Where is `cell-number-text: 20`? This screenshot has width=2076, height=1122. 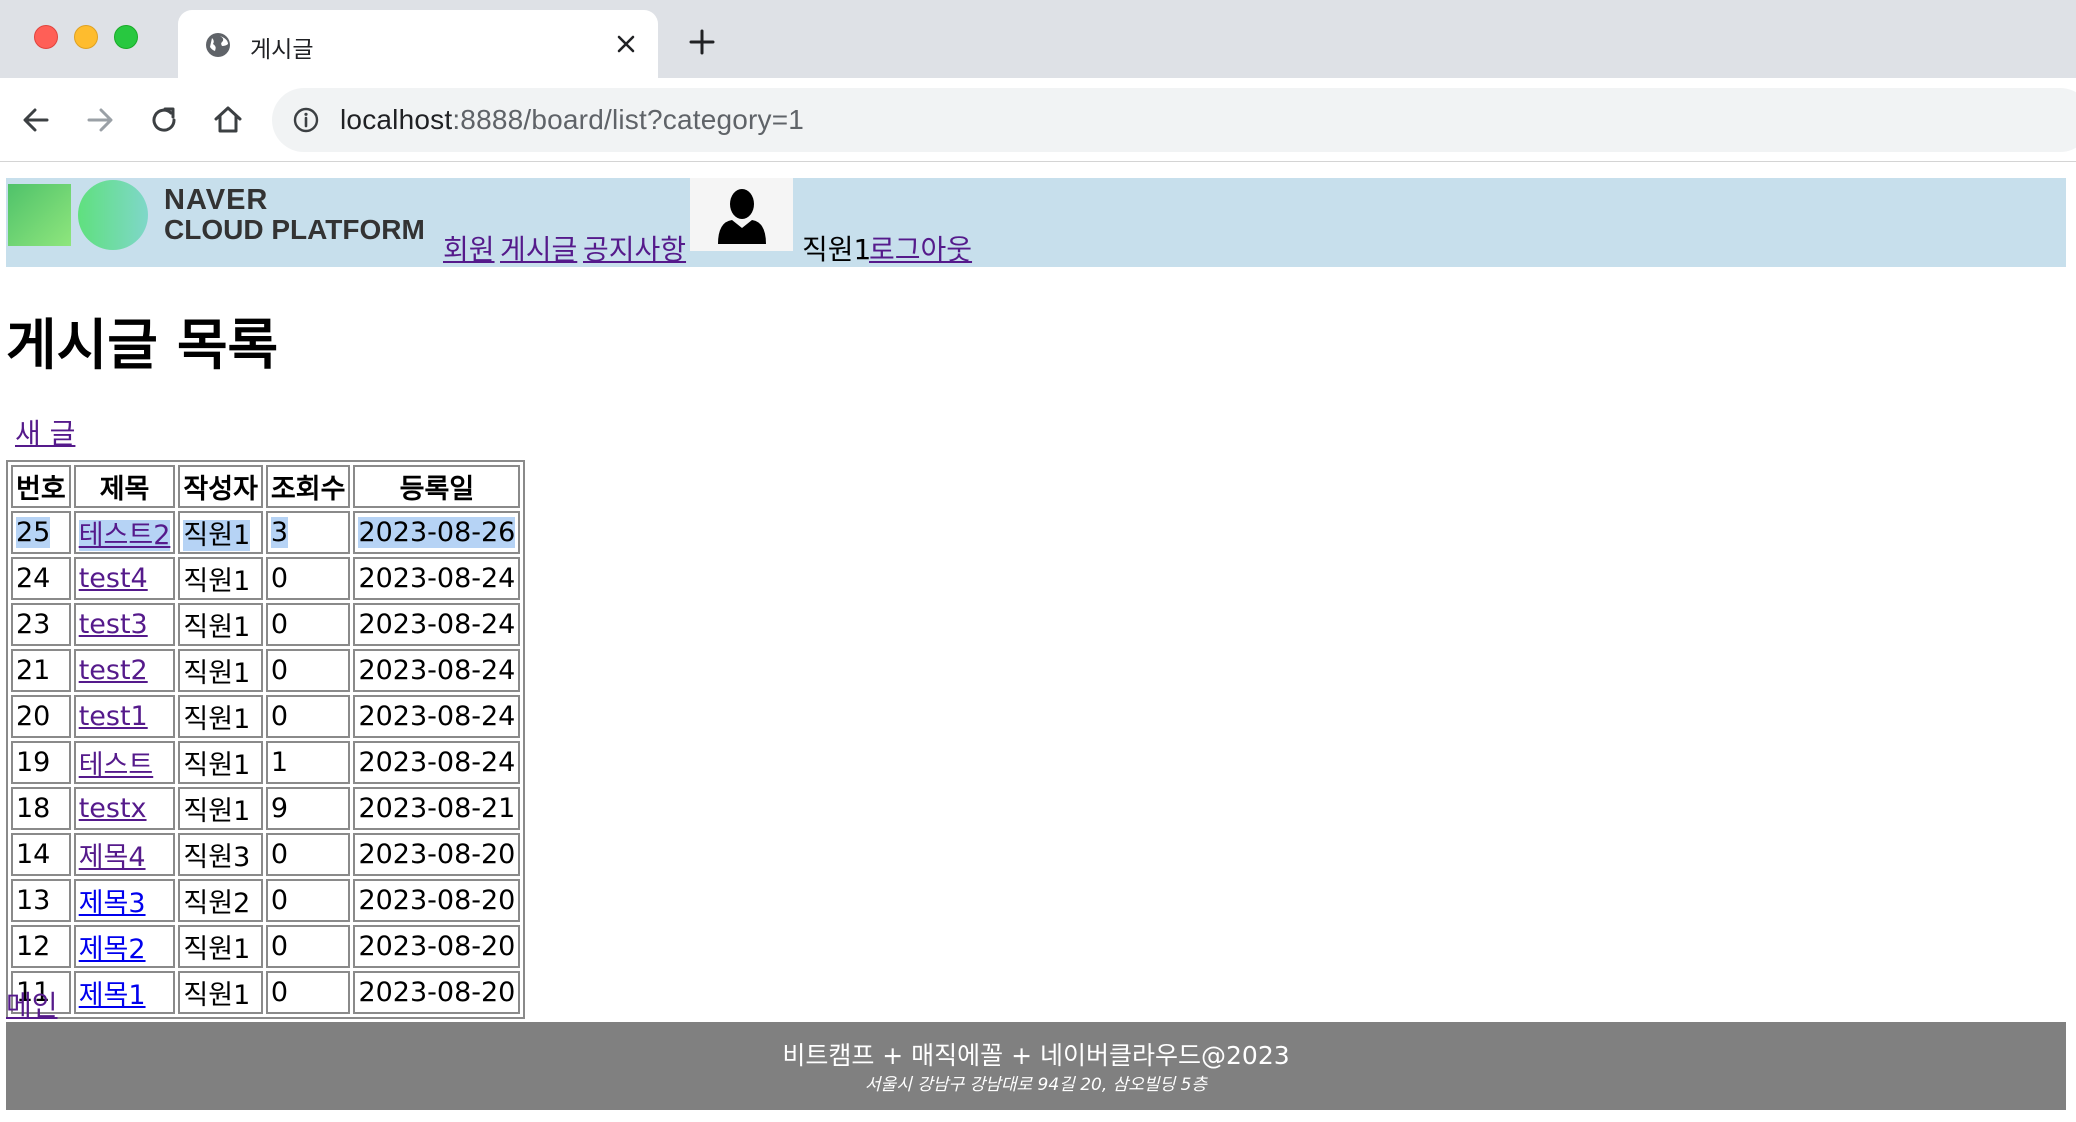 cell-number-text: 20 is located at coordinates (33, 716).